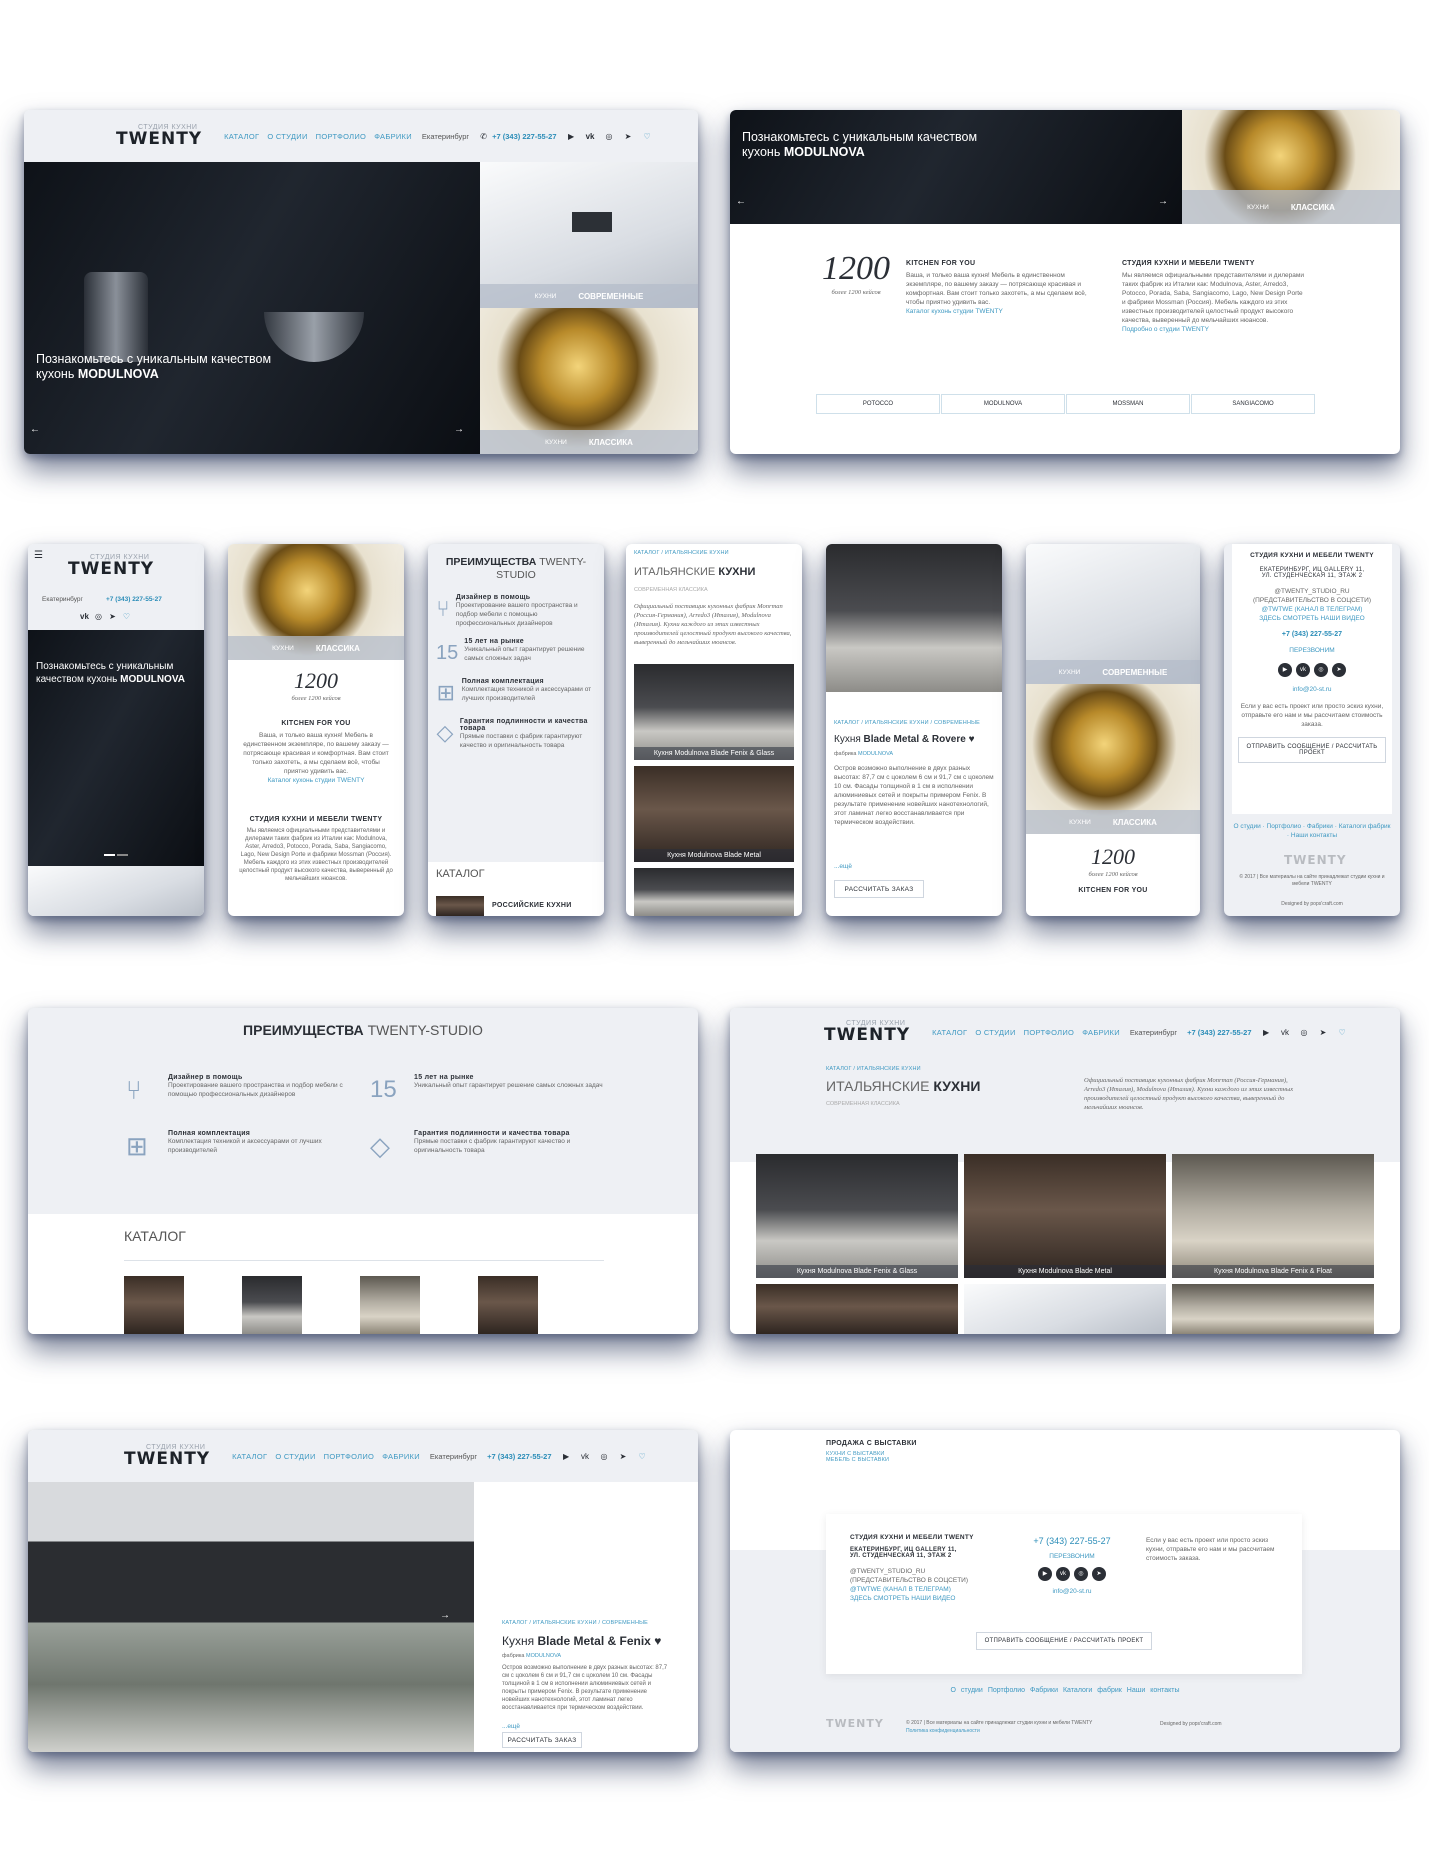  Describe the element at coordinates (589, 235) in the screenshot. I see `tile-modern-image: КУХНИ СОВРЕМЕННЫЕ` at that location.